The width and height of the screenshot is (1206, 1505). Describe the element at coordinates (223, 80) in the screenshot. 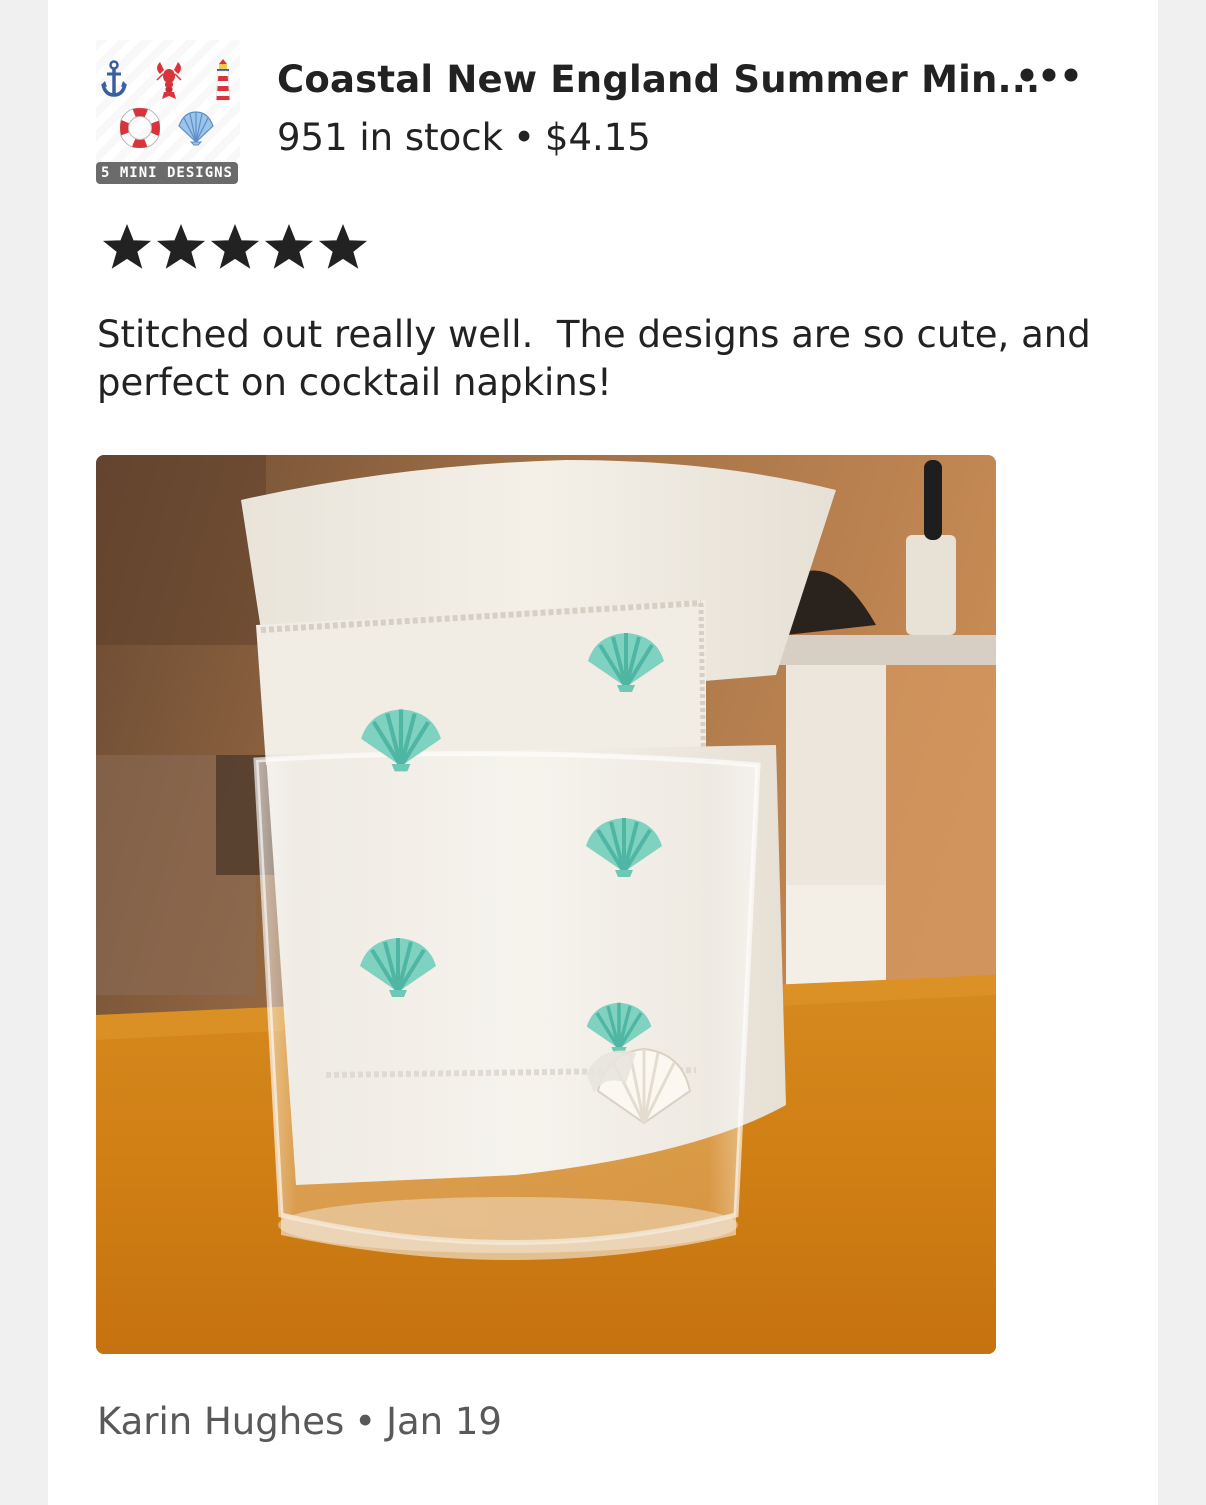

I see `lighthouse-icon` at that location.